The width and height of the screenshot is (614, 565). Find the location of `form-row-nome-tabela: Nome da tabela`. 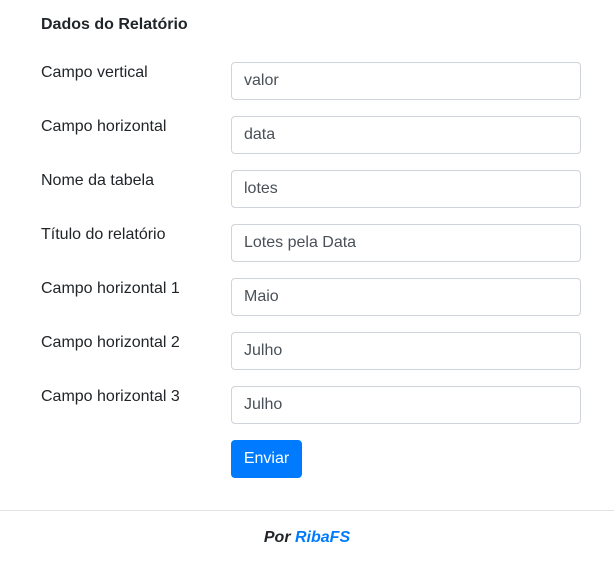

form-row-nome-tabela: Nome da tabela is located at coordinates (311, 189).